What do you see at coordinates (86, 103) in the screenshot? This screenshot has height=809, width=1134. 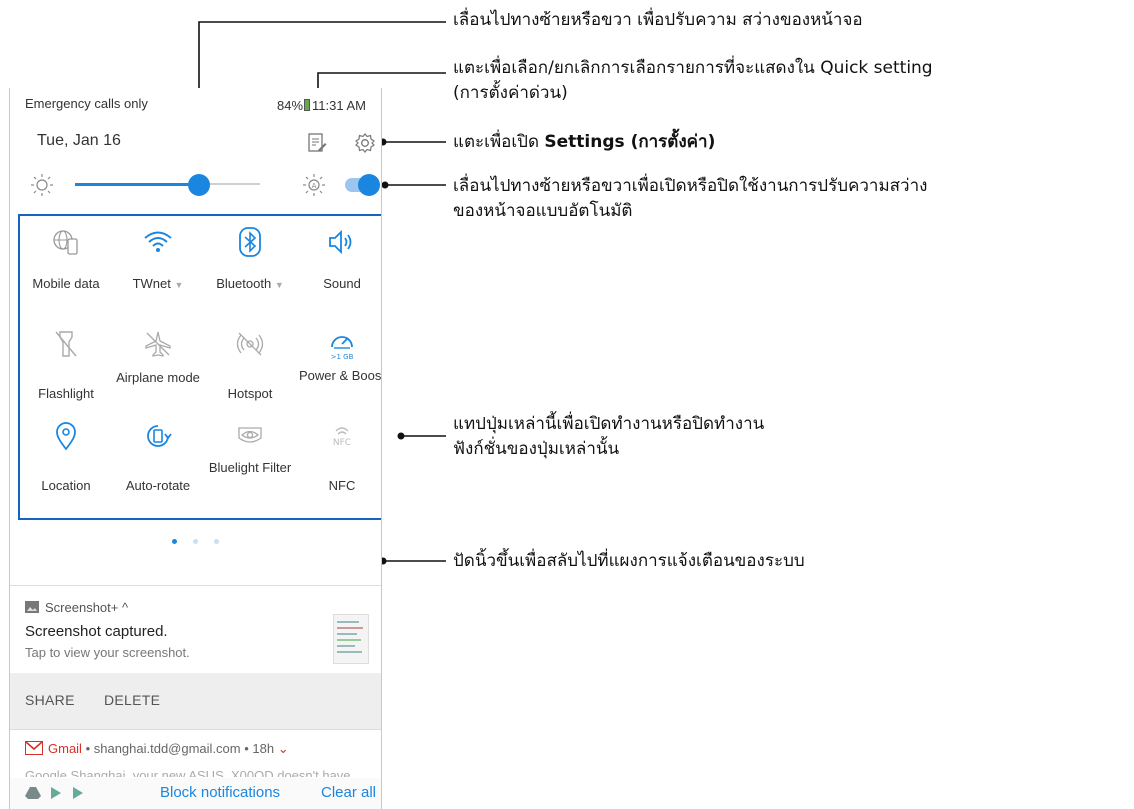 I see `carrier-text: Emergency calls only` at bounding box center [86, 103].